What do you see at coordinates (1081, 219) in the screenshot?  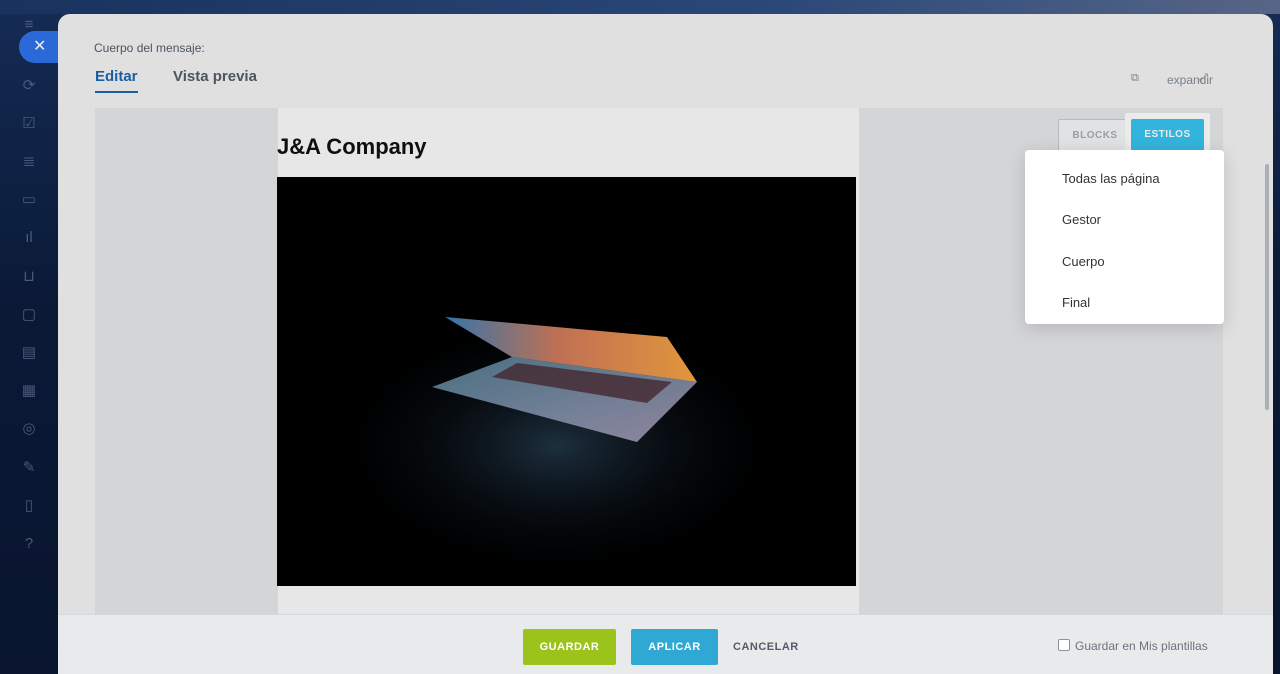 I see `styles-item-manager: Gestor` at bounding box center [1081, 219].